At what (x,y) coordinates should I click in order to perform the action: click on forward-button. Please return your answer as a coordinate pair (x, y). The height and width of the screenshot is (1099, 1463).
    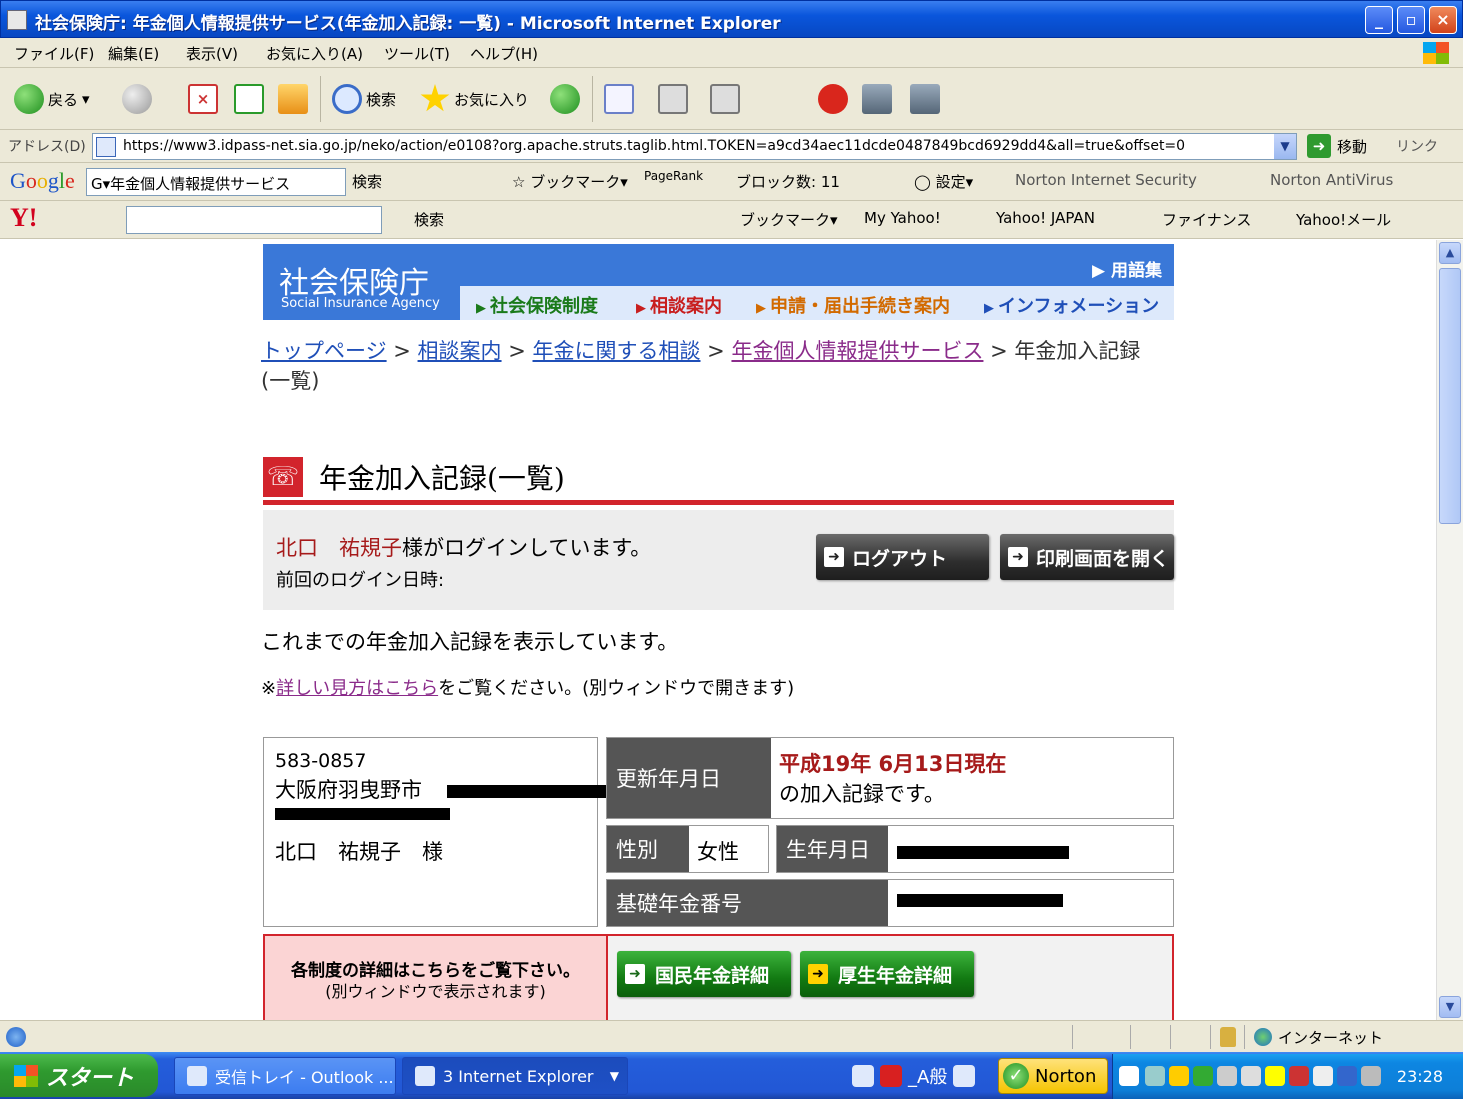
    Looking at the image, I should click on (137, 99).